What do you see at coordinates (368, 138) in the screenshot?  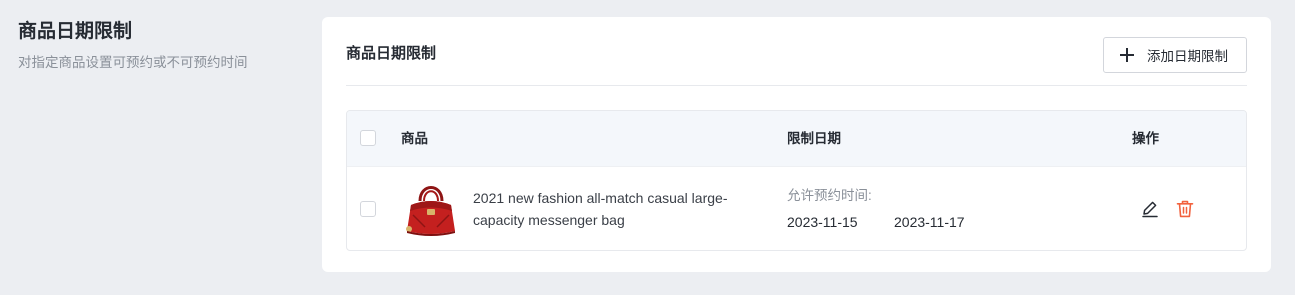 I see `select-all-checkbox` at bounding box center [368, 138].